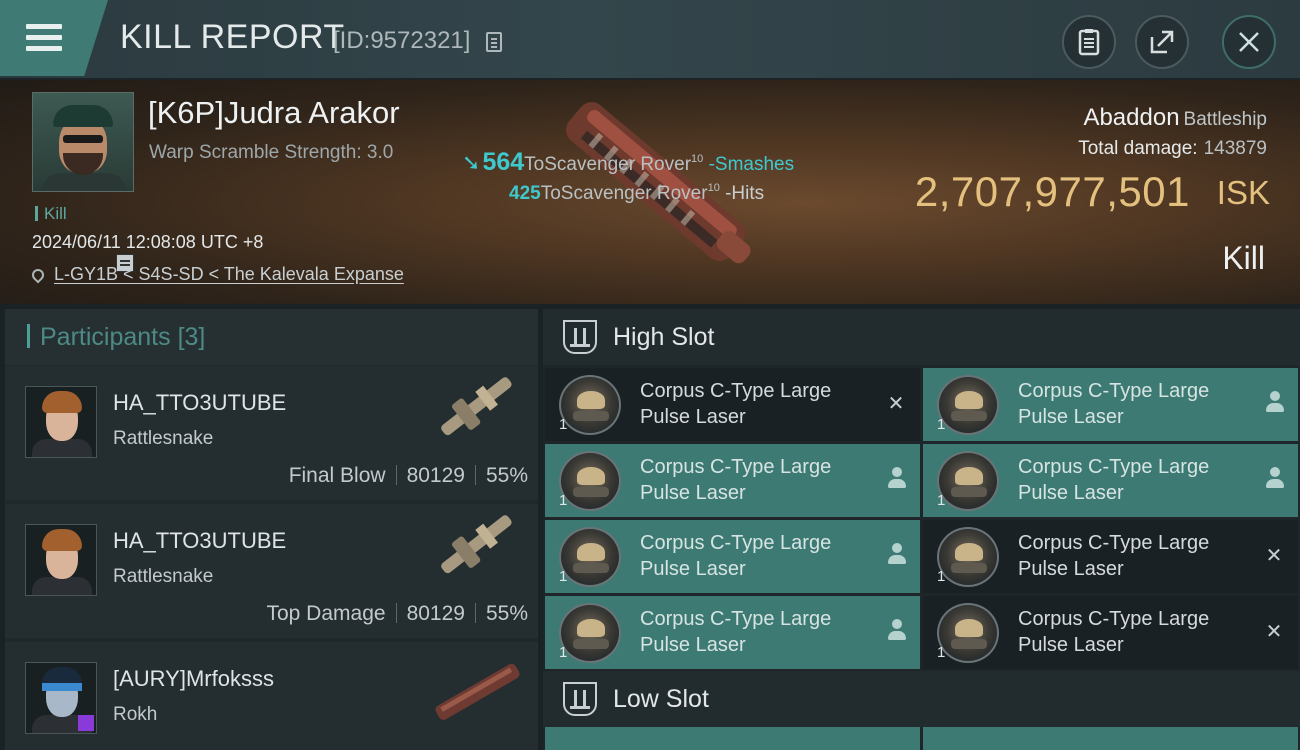 Image resolution: width=1300 pixels, height=750 pixels. What do you see at coordinates (494, 42) in the screenshot?
I see `copy-icon` at bounding box center [494, 42].